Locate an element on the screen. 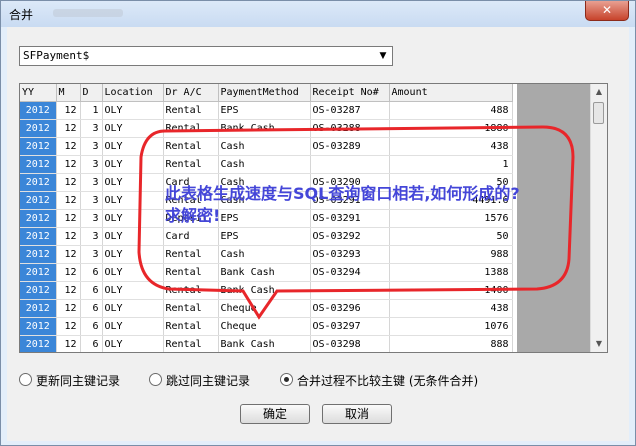  option-label-unconditional: 合并过程不比较主键 (无条件合并) is located at coordinates (388, 381).